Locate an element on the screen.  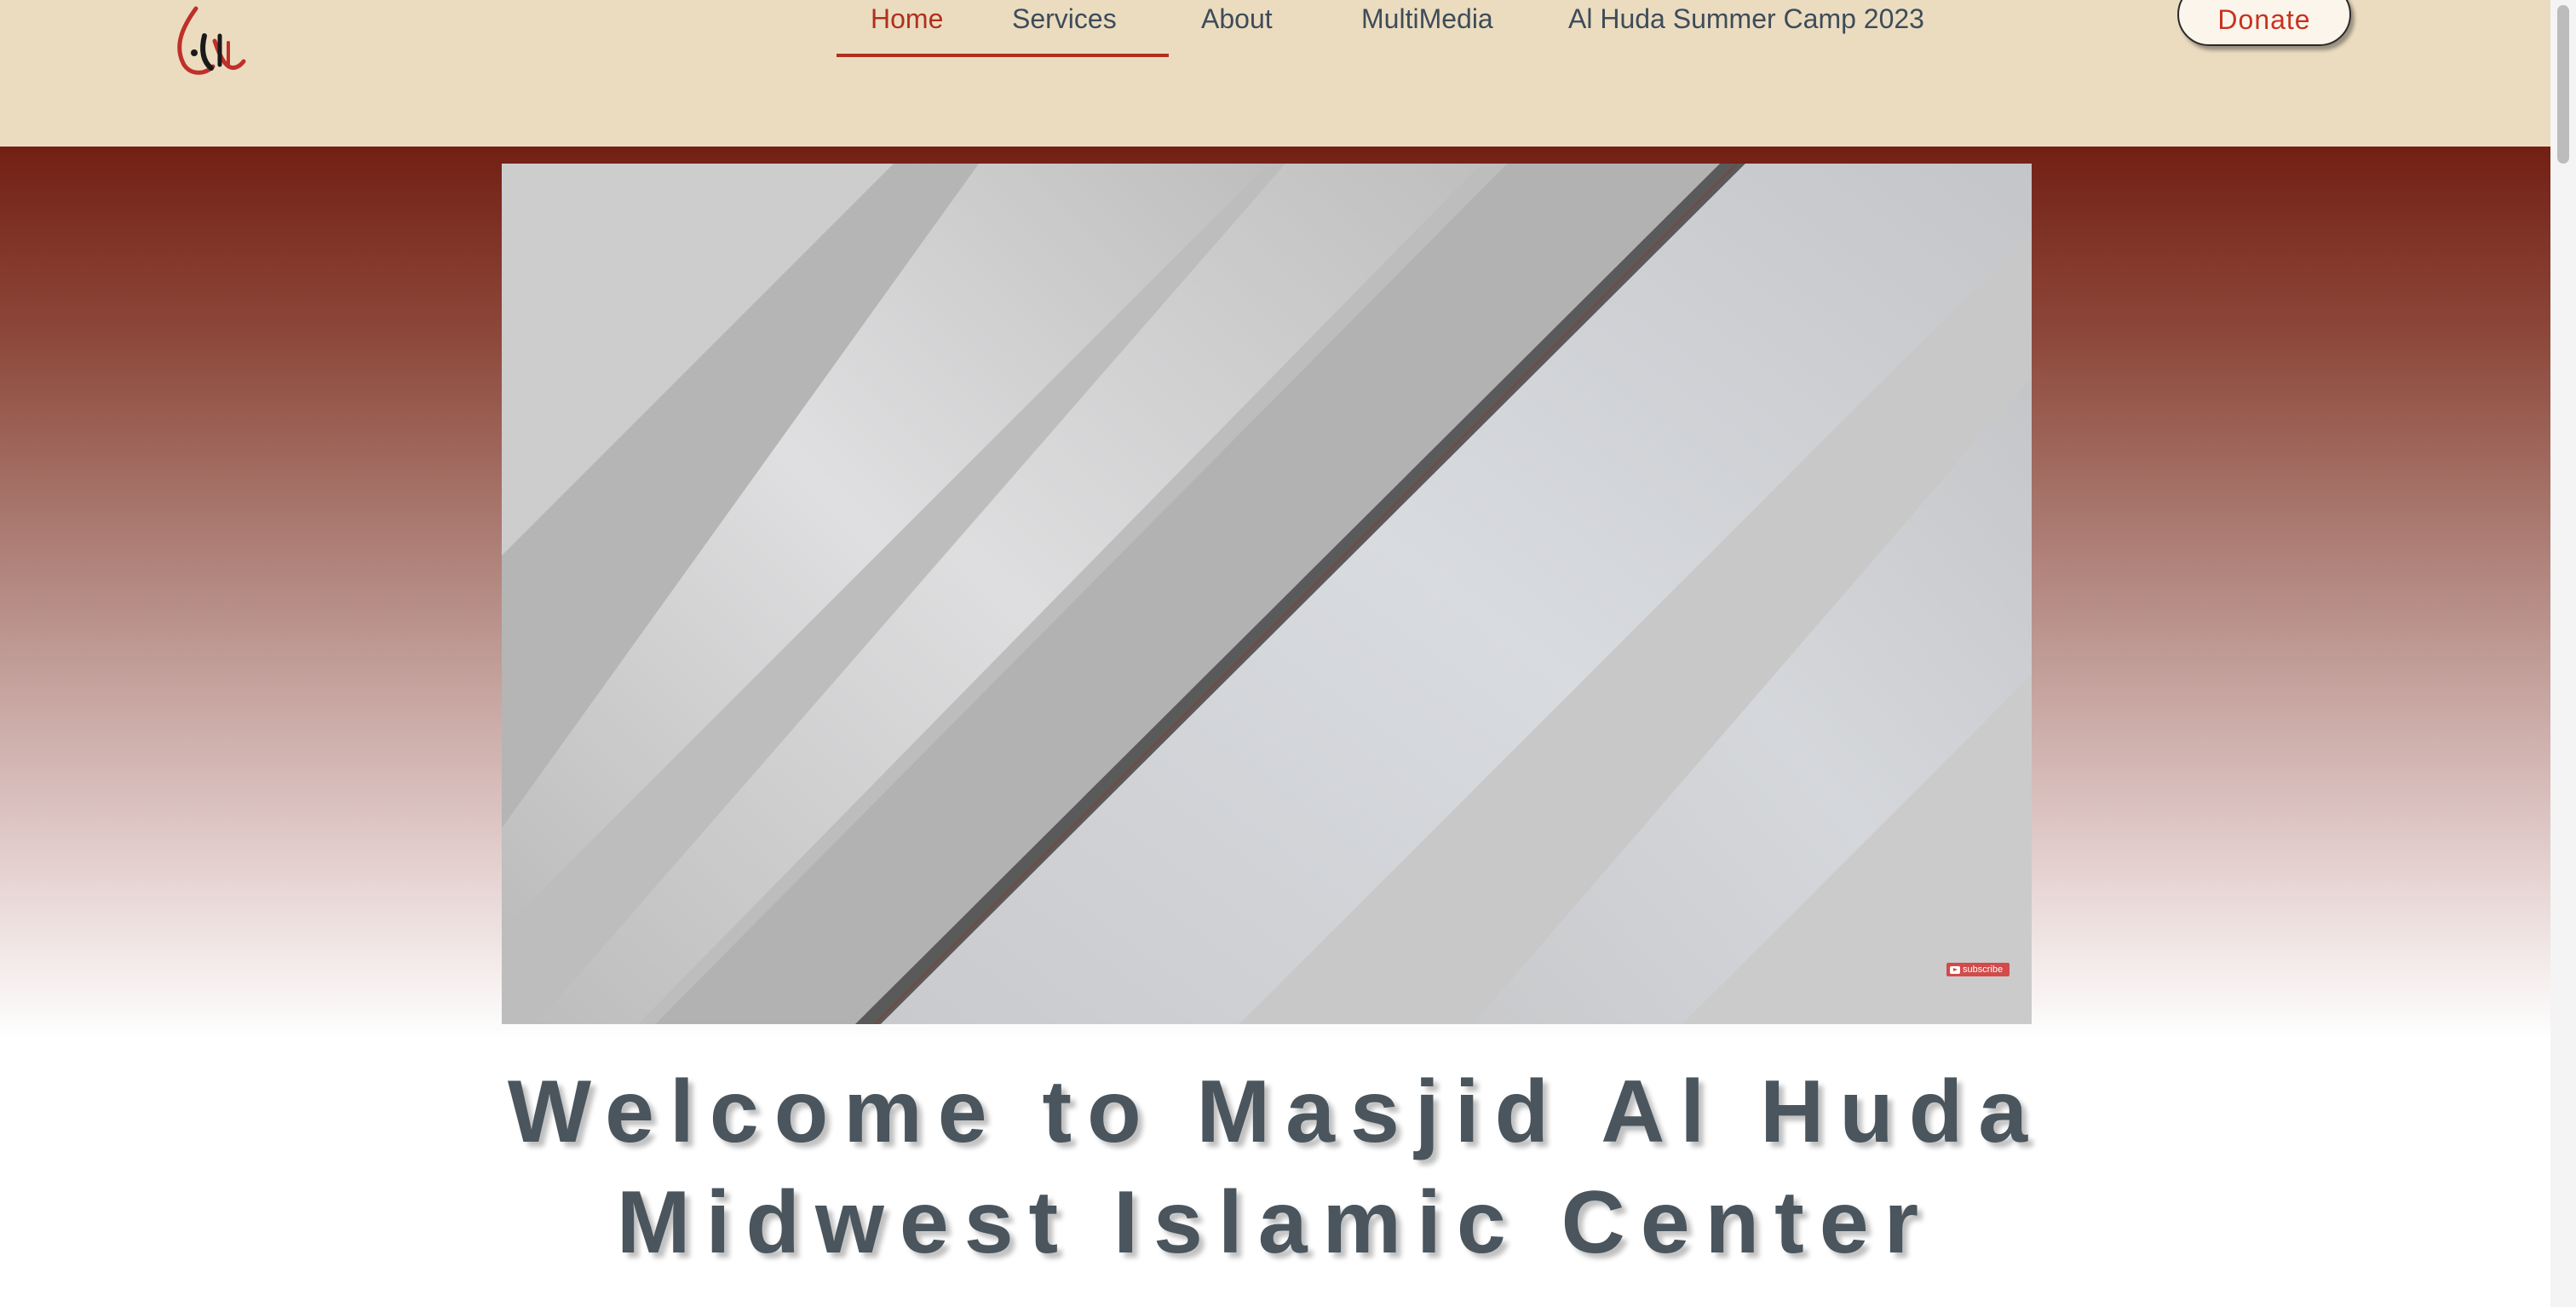
welcome-line-2: Midwest Islamic Center is located at coordinates (1276, 1222).